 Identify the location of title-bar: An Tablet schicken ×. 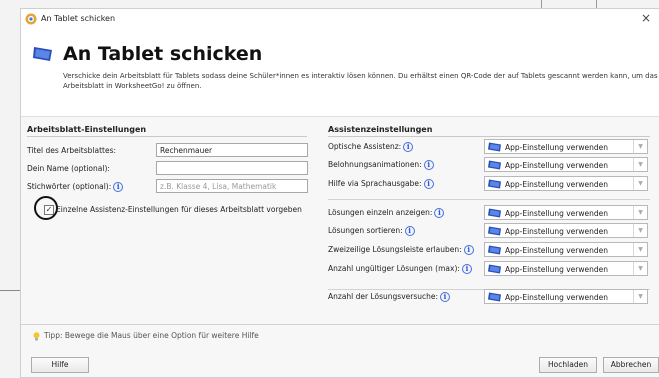
(340, 19).